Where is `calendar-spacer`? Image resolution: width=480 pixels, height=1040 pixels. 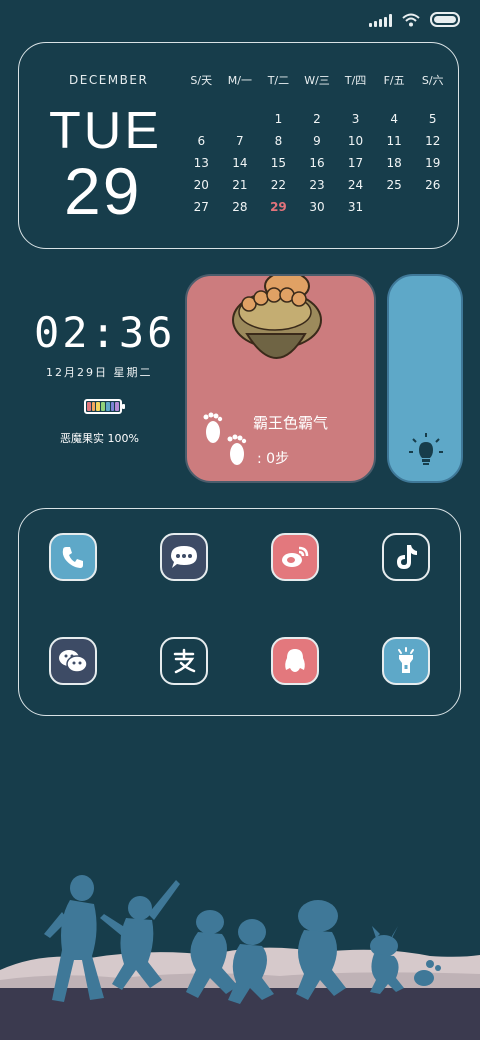
calendar-spacer is located at coordinates (317, 101).